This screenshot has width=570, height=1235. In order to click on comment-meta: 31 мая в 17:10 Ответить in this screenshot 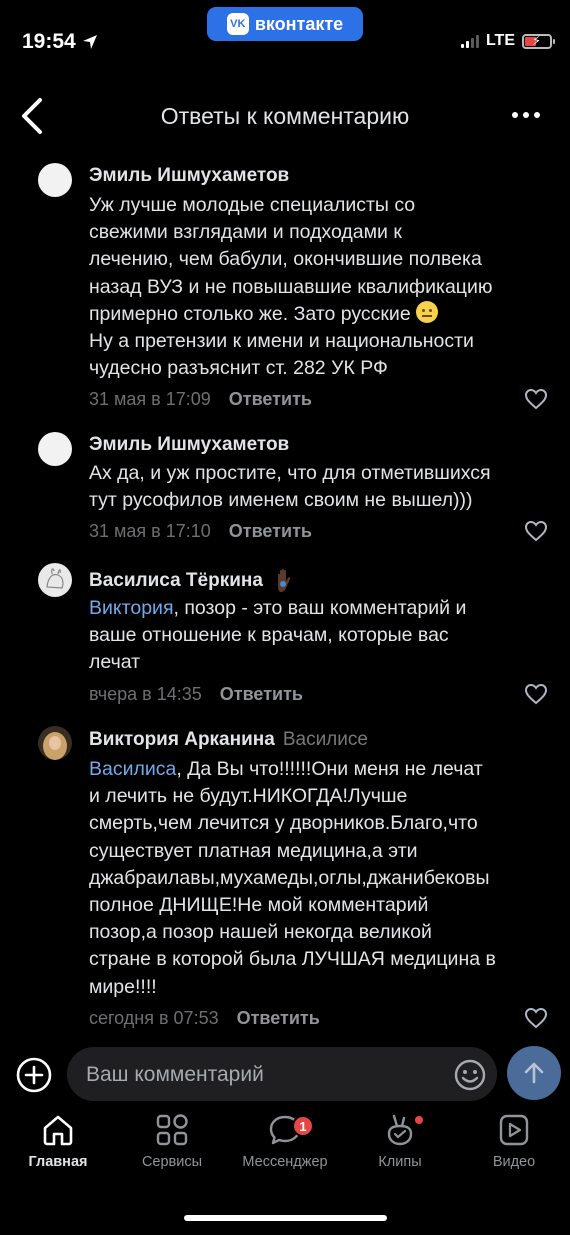, I will do `click(200, 531)`.